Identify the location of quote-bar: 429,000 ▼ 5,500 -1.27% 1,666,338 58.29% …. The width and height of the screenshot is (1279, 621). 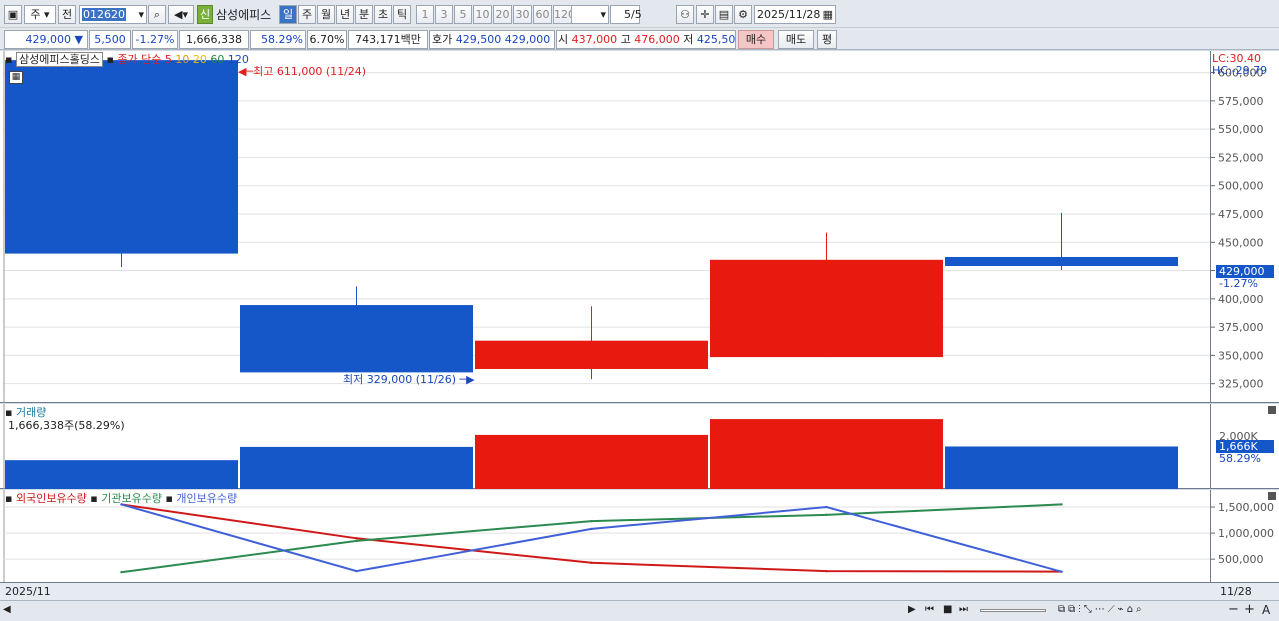
(639, 39).